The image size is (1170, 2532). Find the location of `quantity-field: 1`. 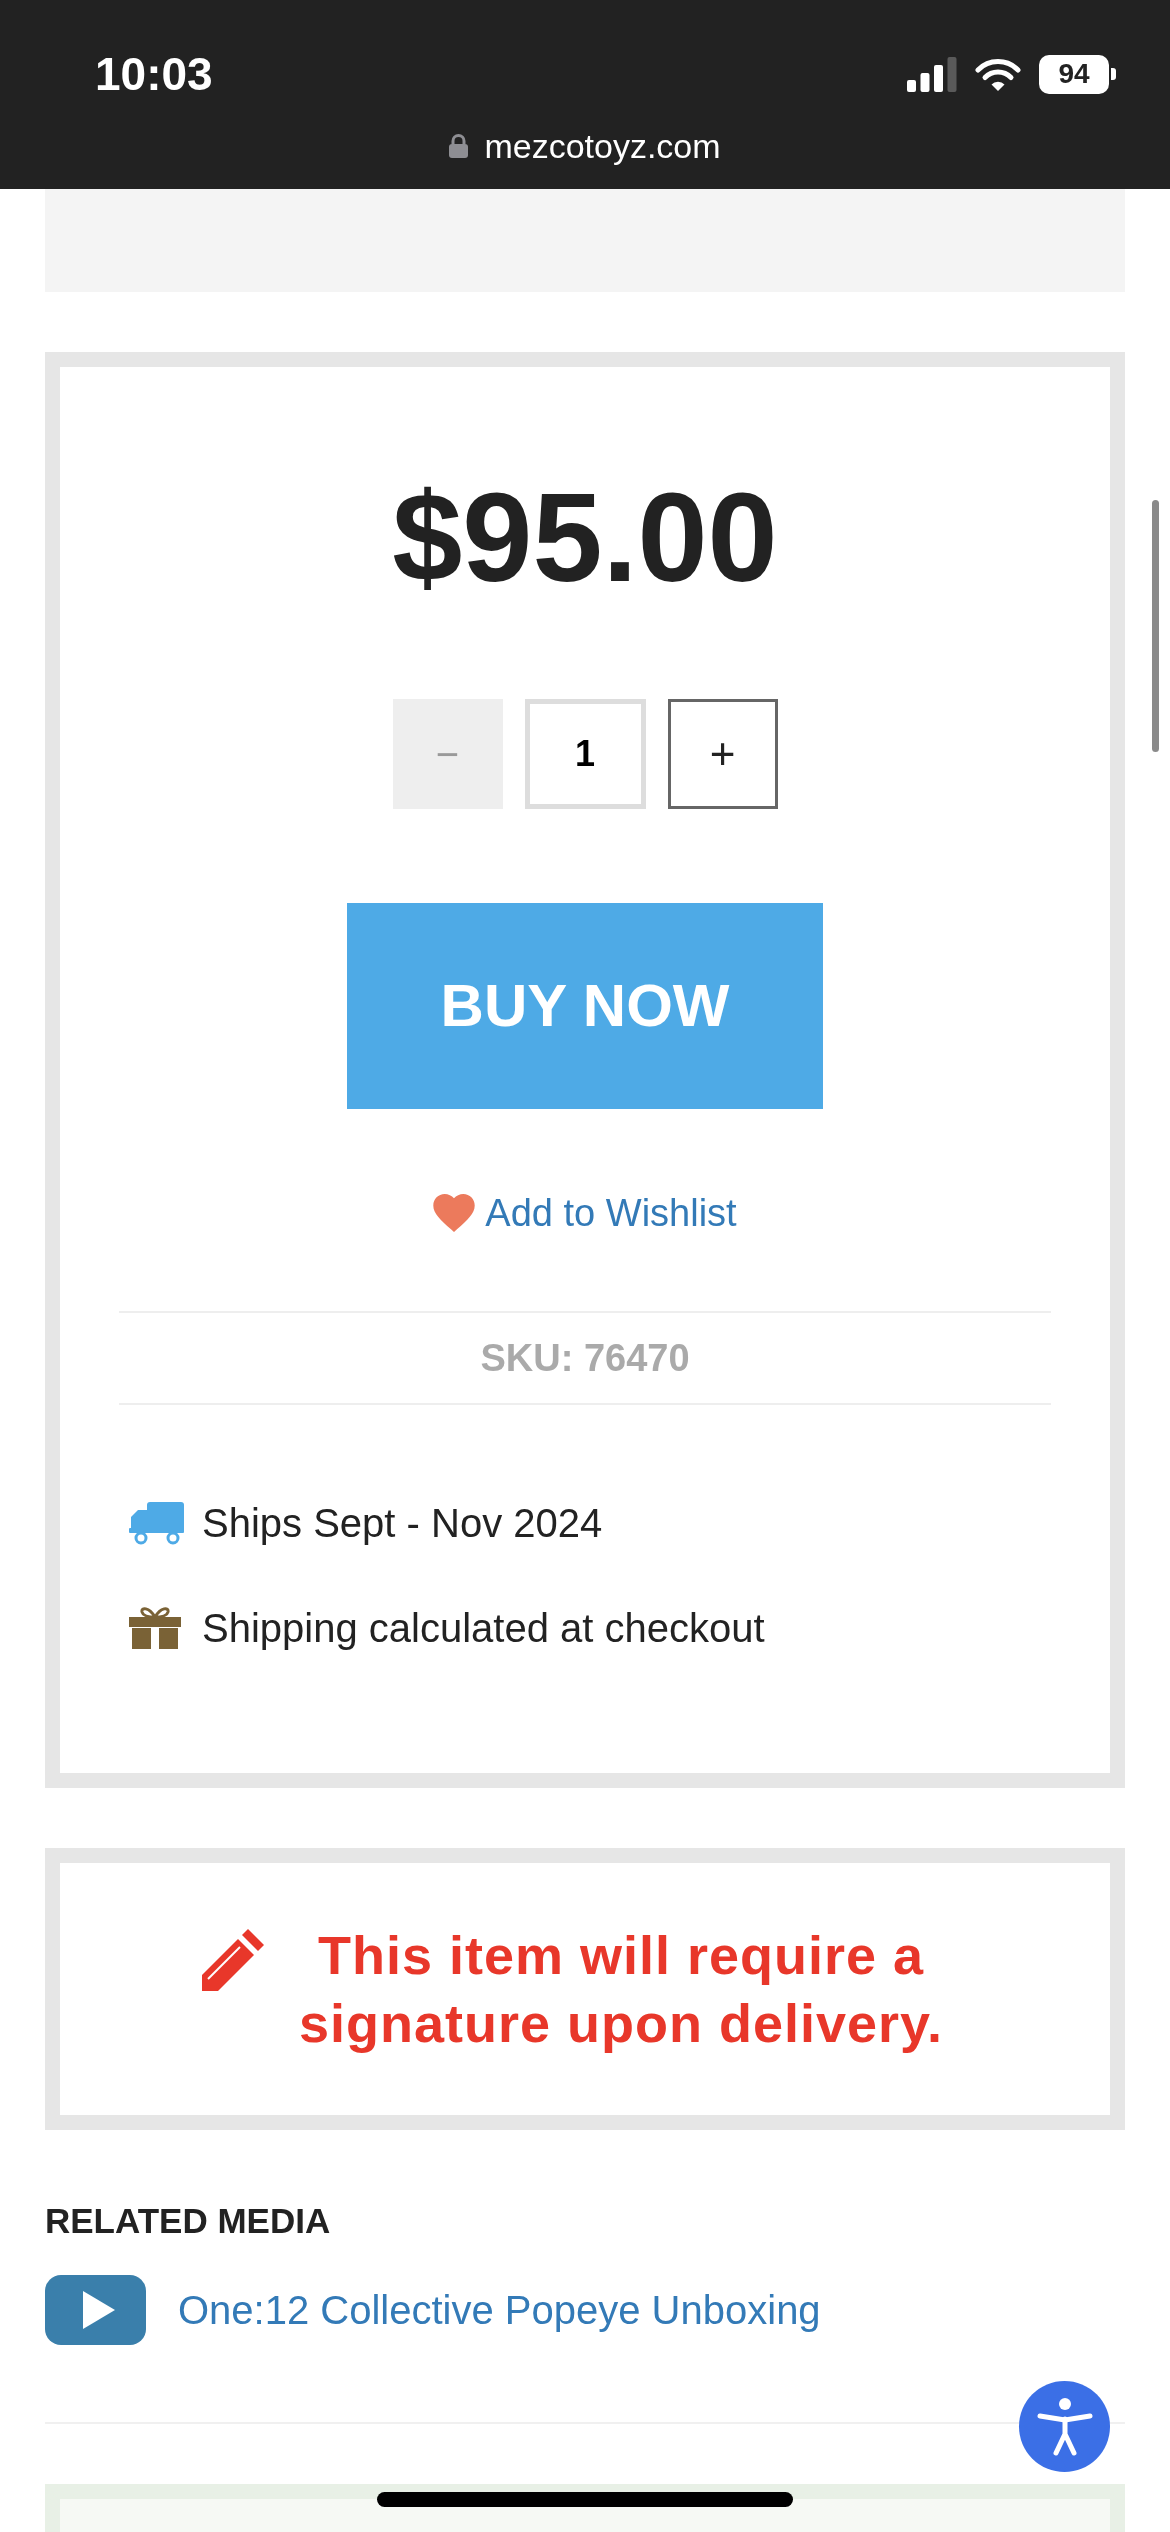

quantity-field: 1 is located at coordinates (585, 754).